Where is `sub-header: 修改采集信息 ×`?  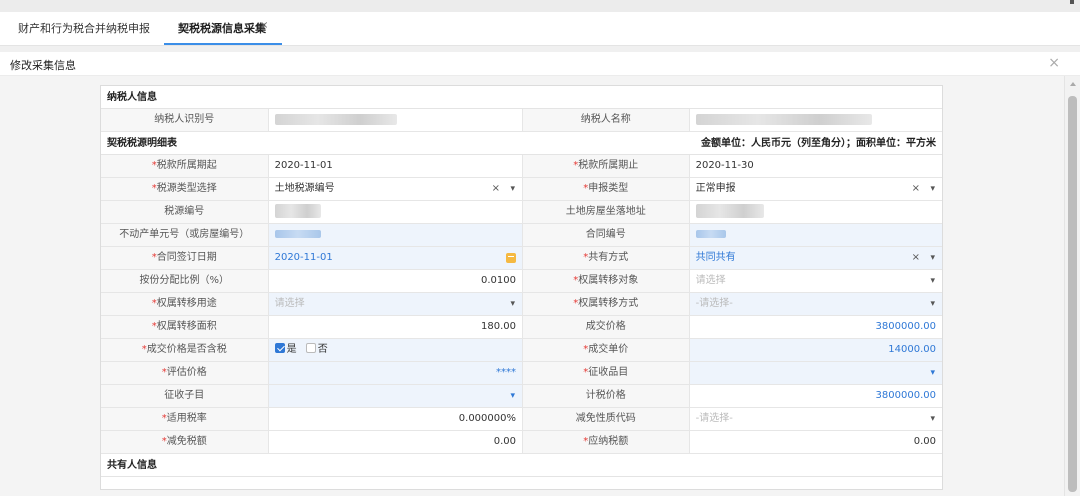
sub-header: 修改采集信息 × is located at coordinates (540, 64).